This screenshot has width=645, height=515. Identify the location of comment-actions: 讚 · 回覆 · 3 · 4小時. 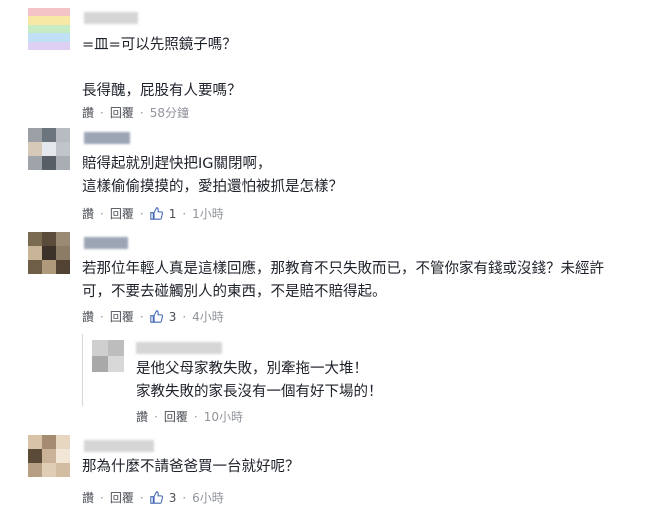
(153, 316).